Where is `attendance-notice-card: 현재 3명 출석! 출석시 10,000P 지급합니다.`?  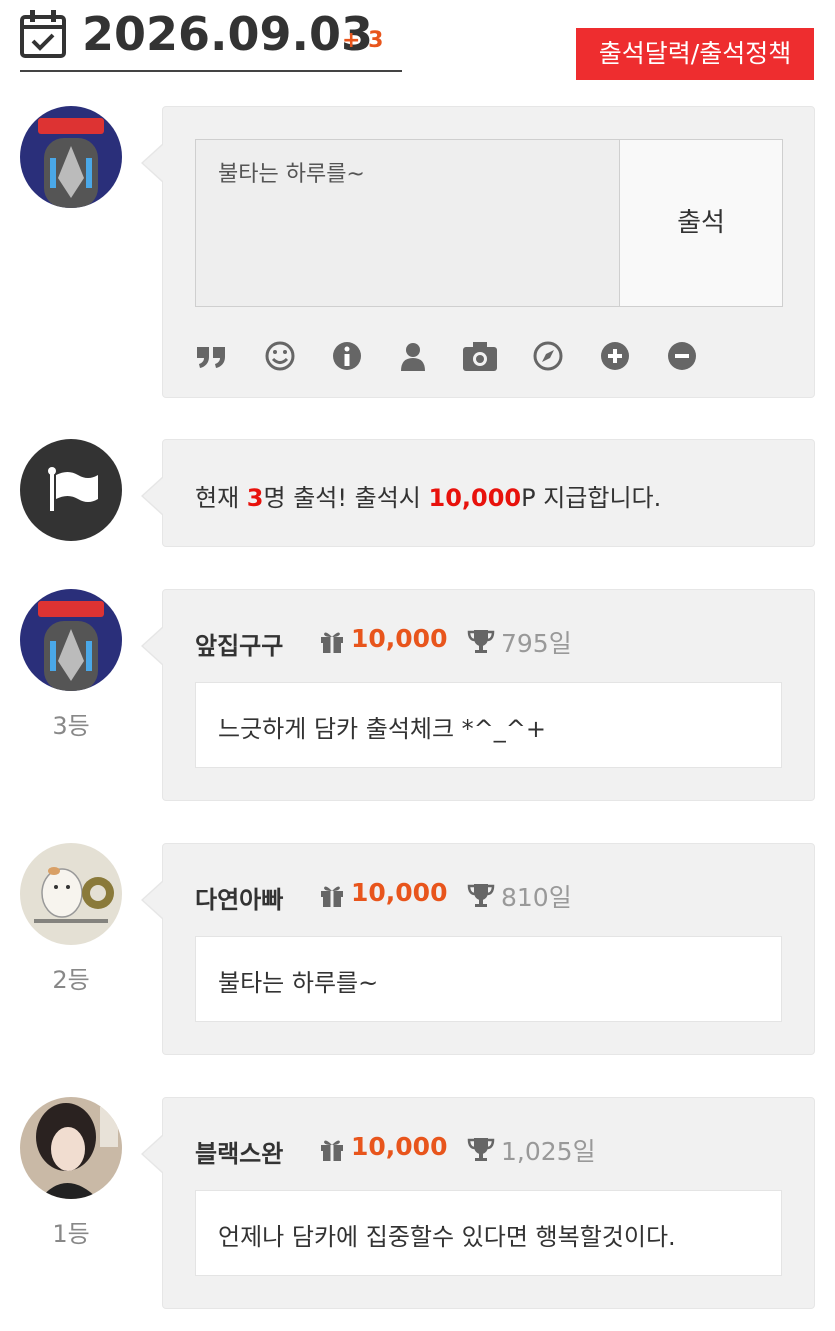 attendance-notice-card: 현재 3명 출석! 출석시 10,000P 지급합니다. is located at coordinates (478, 493).